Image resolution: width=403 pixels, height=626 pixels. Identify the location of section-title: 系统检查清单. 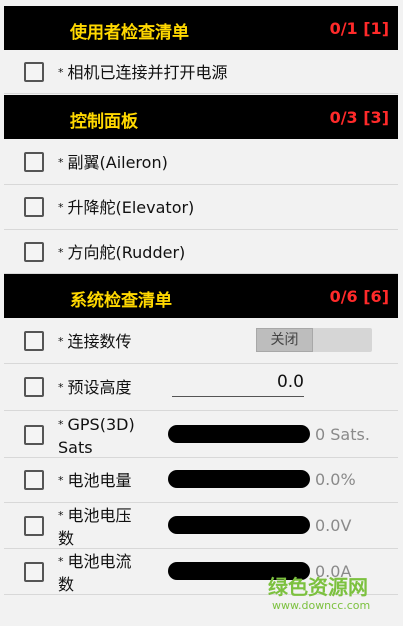
(121, 301).